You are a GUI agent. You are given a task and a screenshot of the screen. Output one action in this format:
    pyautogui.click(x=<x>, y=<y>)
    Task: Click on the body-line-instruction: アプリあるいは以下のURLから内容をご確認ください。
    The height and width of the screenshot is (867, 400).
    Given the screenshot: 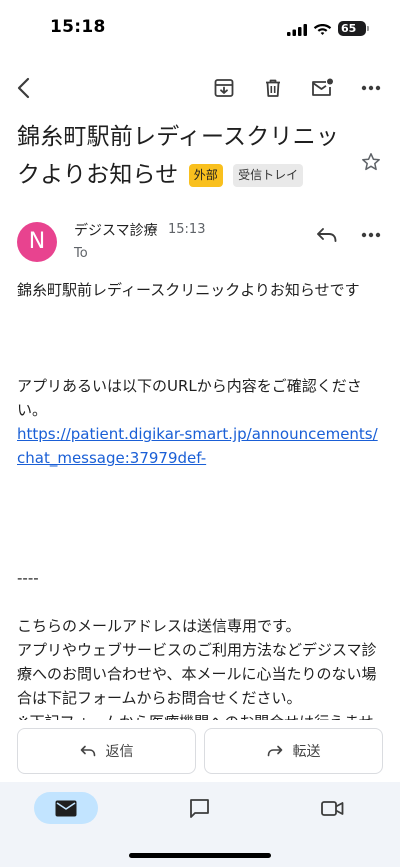 What is the action you would take?
    pyautogui.click(x=189, y=398)
    